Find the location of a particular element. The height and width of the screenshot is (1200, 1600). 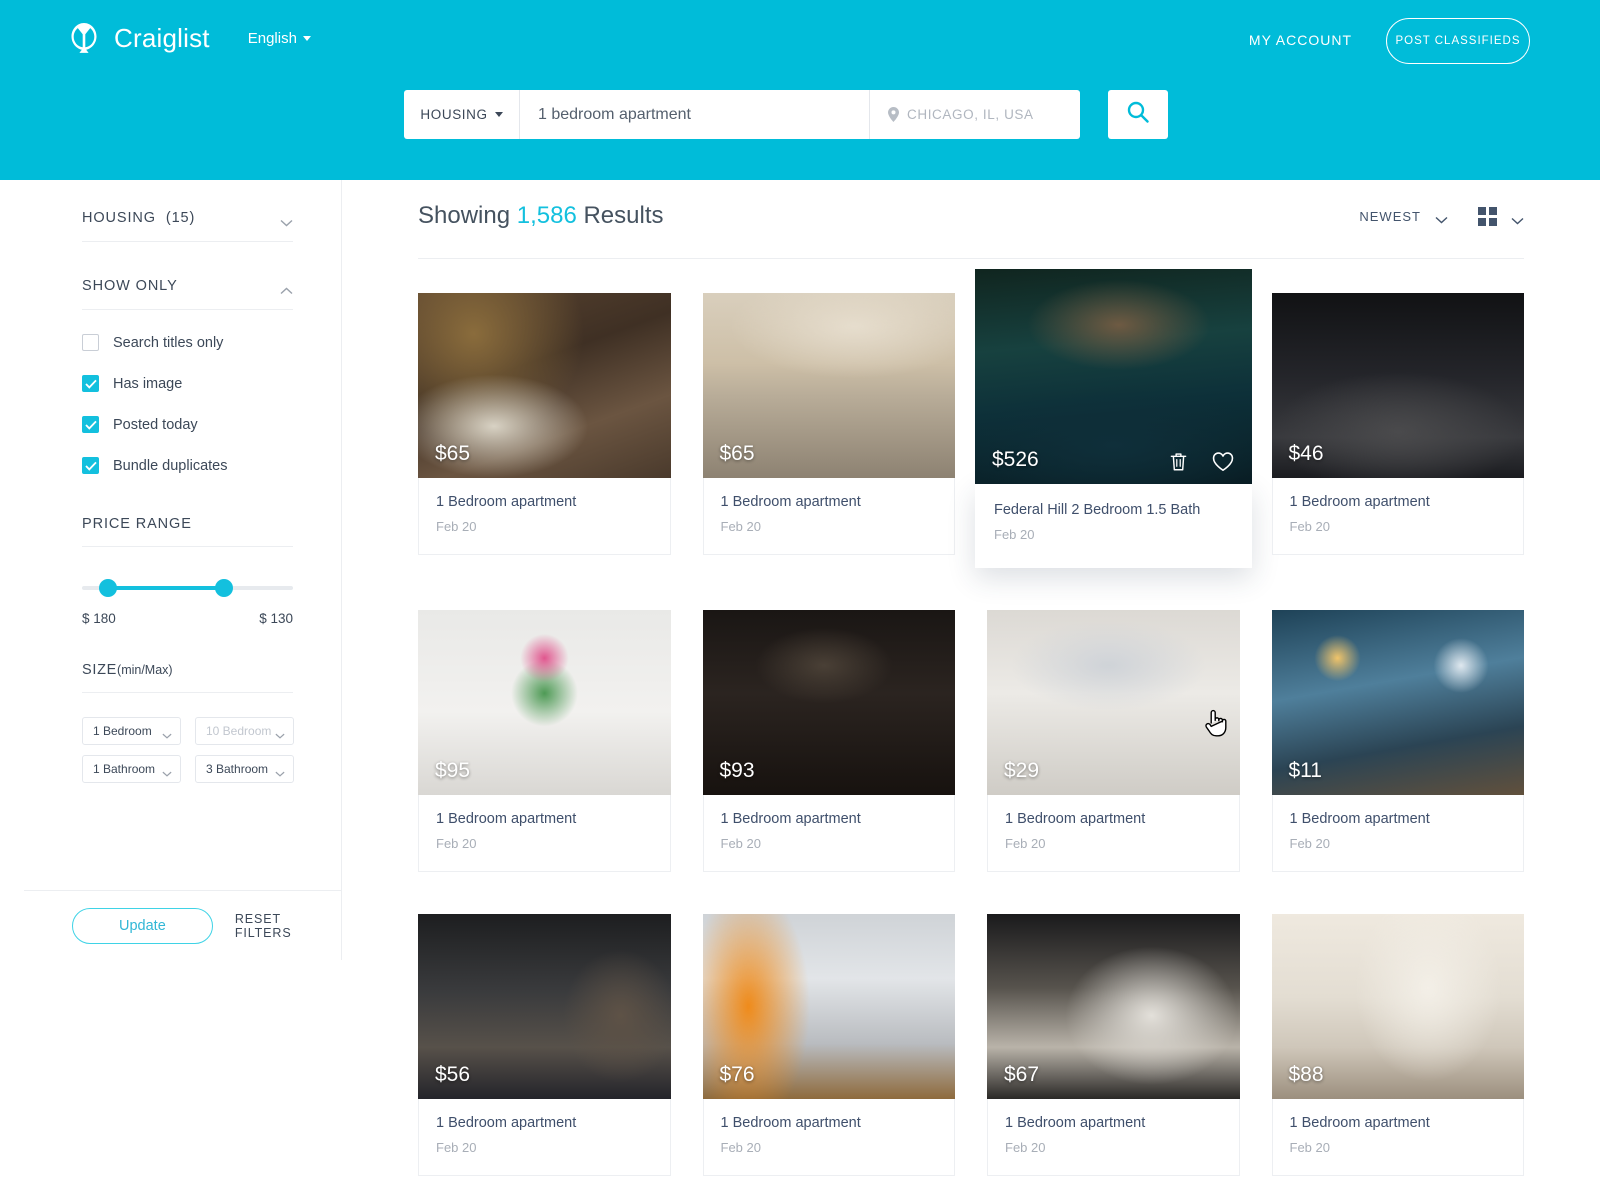

search-category-dropdown: HOUSING is located at coordinates (461, 114).